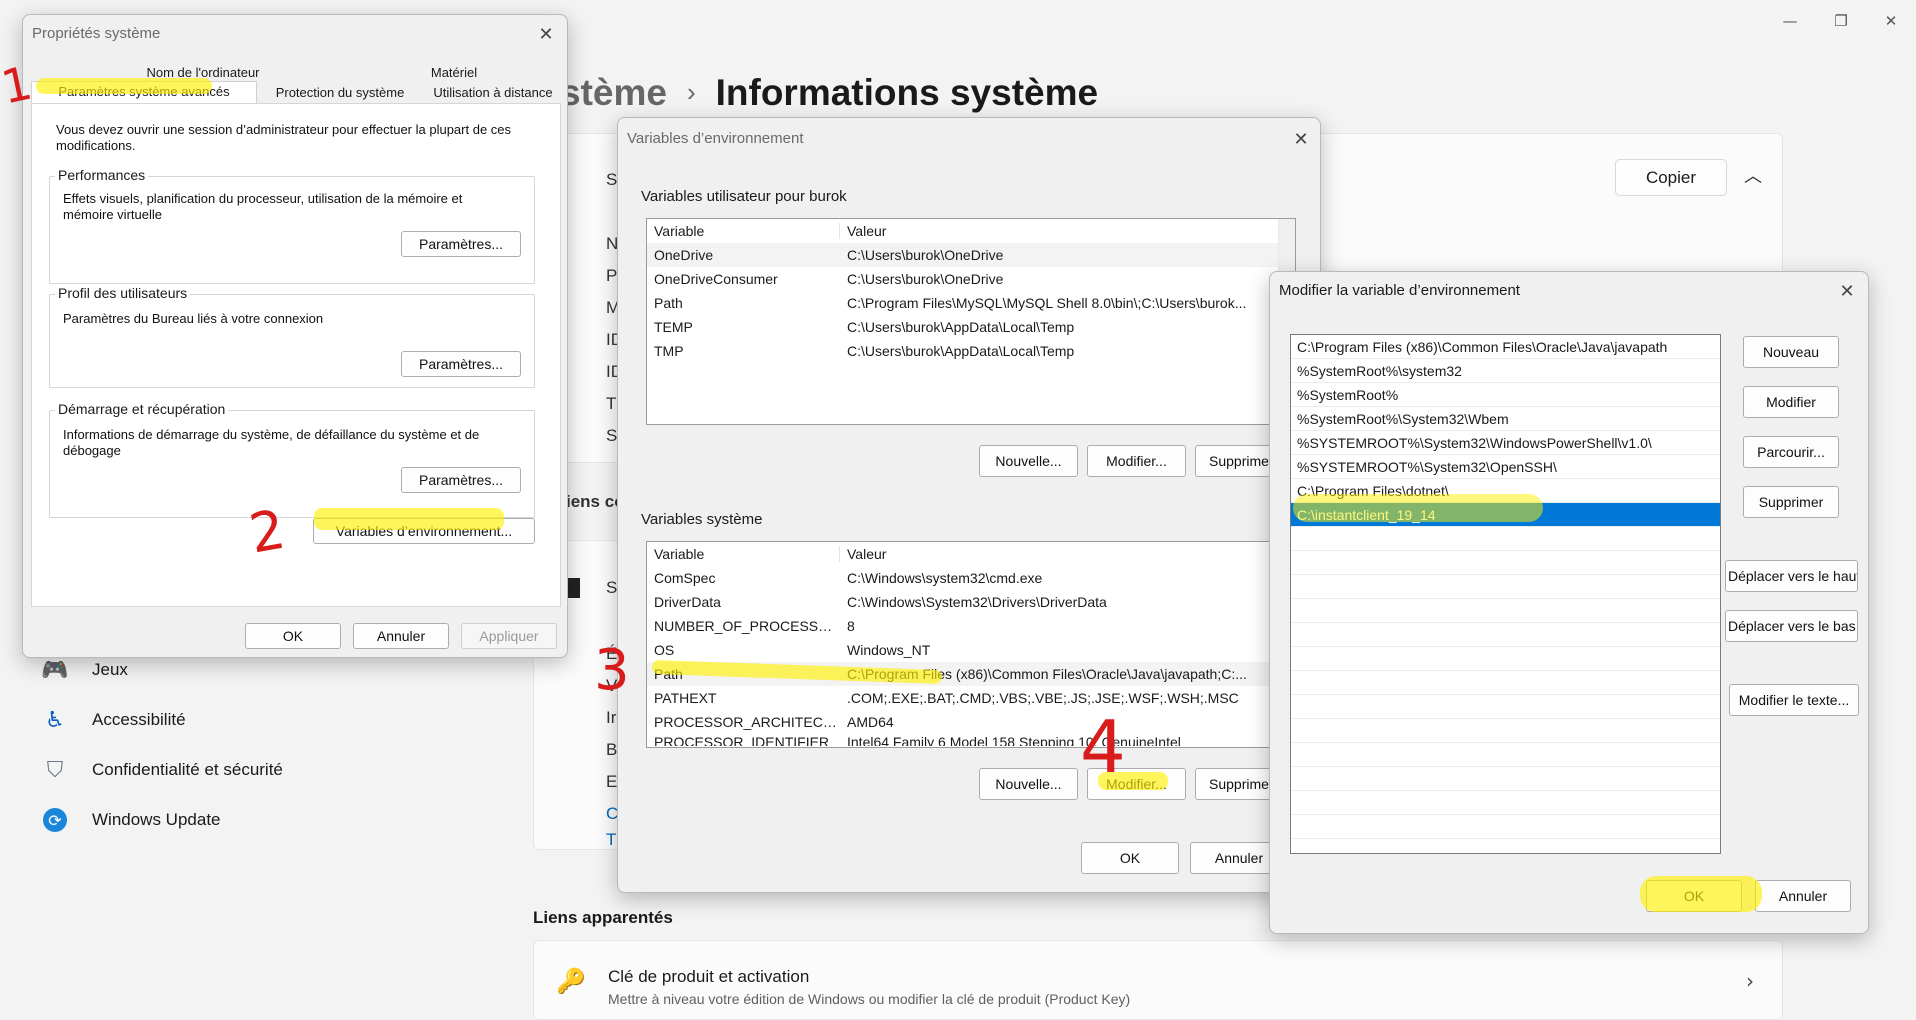  What do you see at coordinates (409, 519) in the screenshot?
I see `highlight-env-button` at bounding box center [409, 519].